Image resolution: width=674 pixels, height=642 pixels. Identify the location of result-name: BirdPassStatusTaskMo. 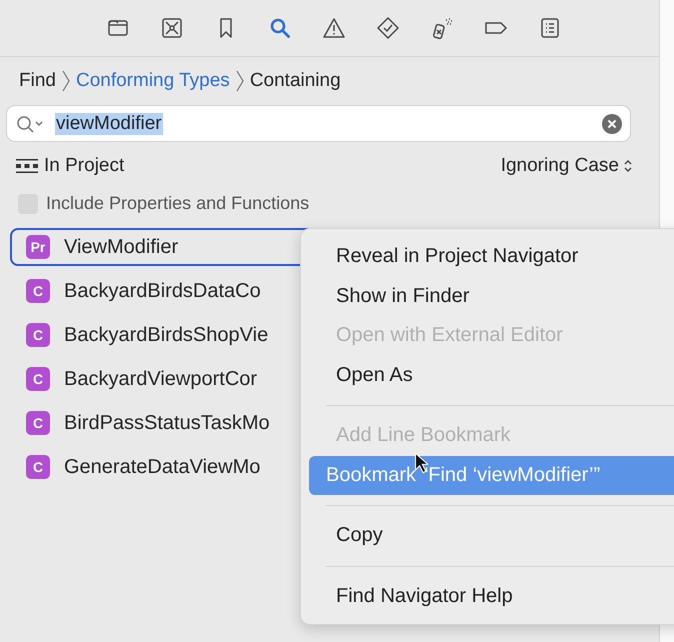
(167, 423).